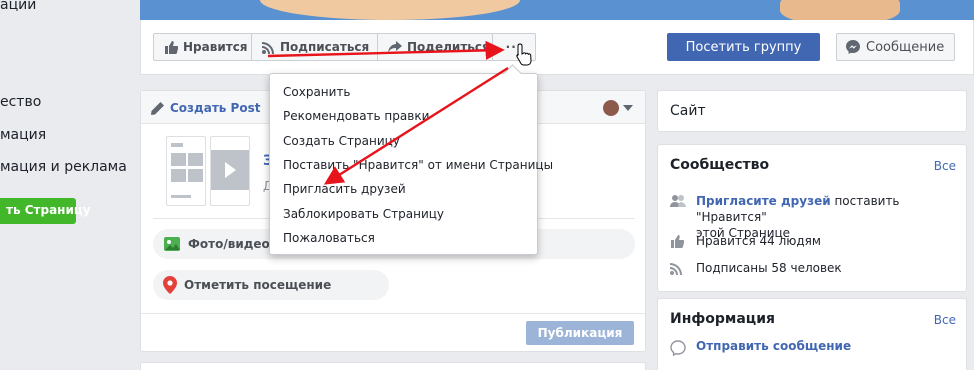 The image size is (974, 370). I want to click on menu-item-report: Пожаловаться, so click(403, 238).